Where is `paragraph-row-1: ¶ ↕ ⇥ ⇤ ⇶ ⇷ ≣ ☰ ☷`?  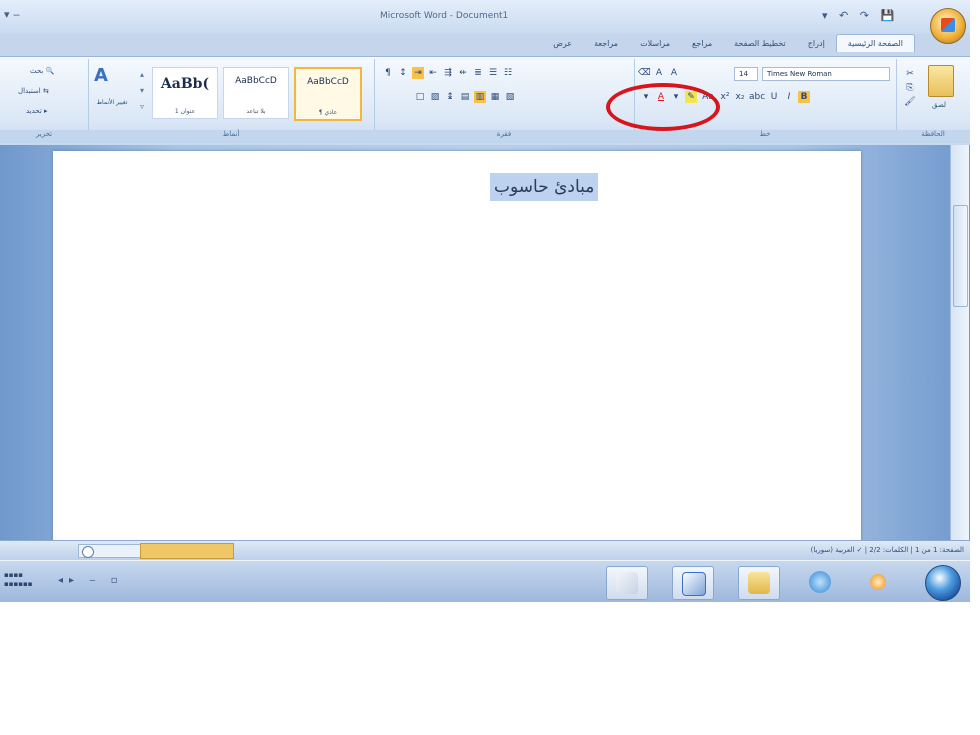 paragraph-row-1: ¶ ↕ ⇥ ⇤ ⇶ ⇷ ≣ ☰ ☷ is located at coordinates (449, 73).